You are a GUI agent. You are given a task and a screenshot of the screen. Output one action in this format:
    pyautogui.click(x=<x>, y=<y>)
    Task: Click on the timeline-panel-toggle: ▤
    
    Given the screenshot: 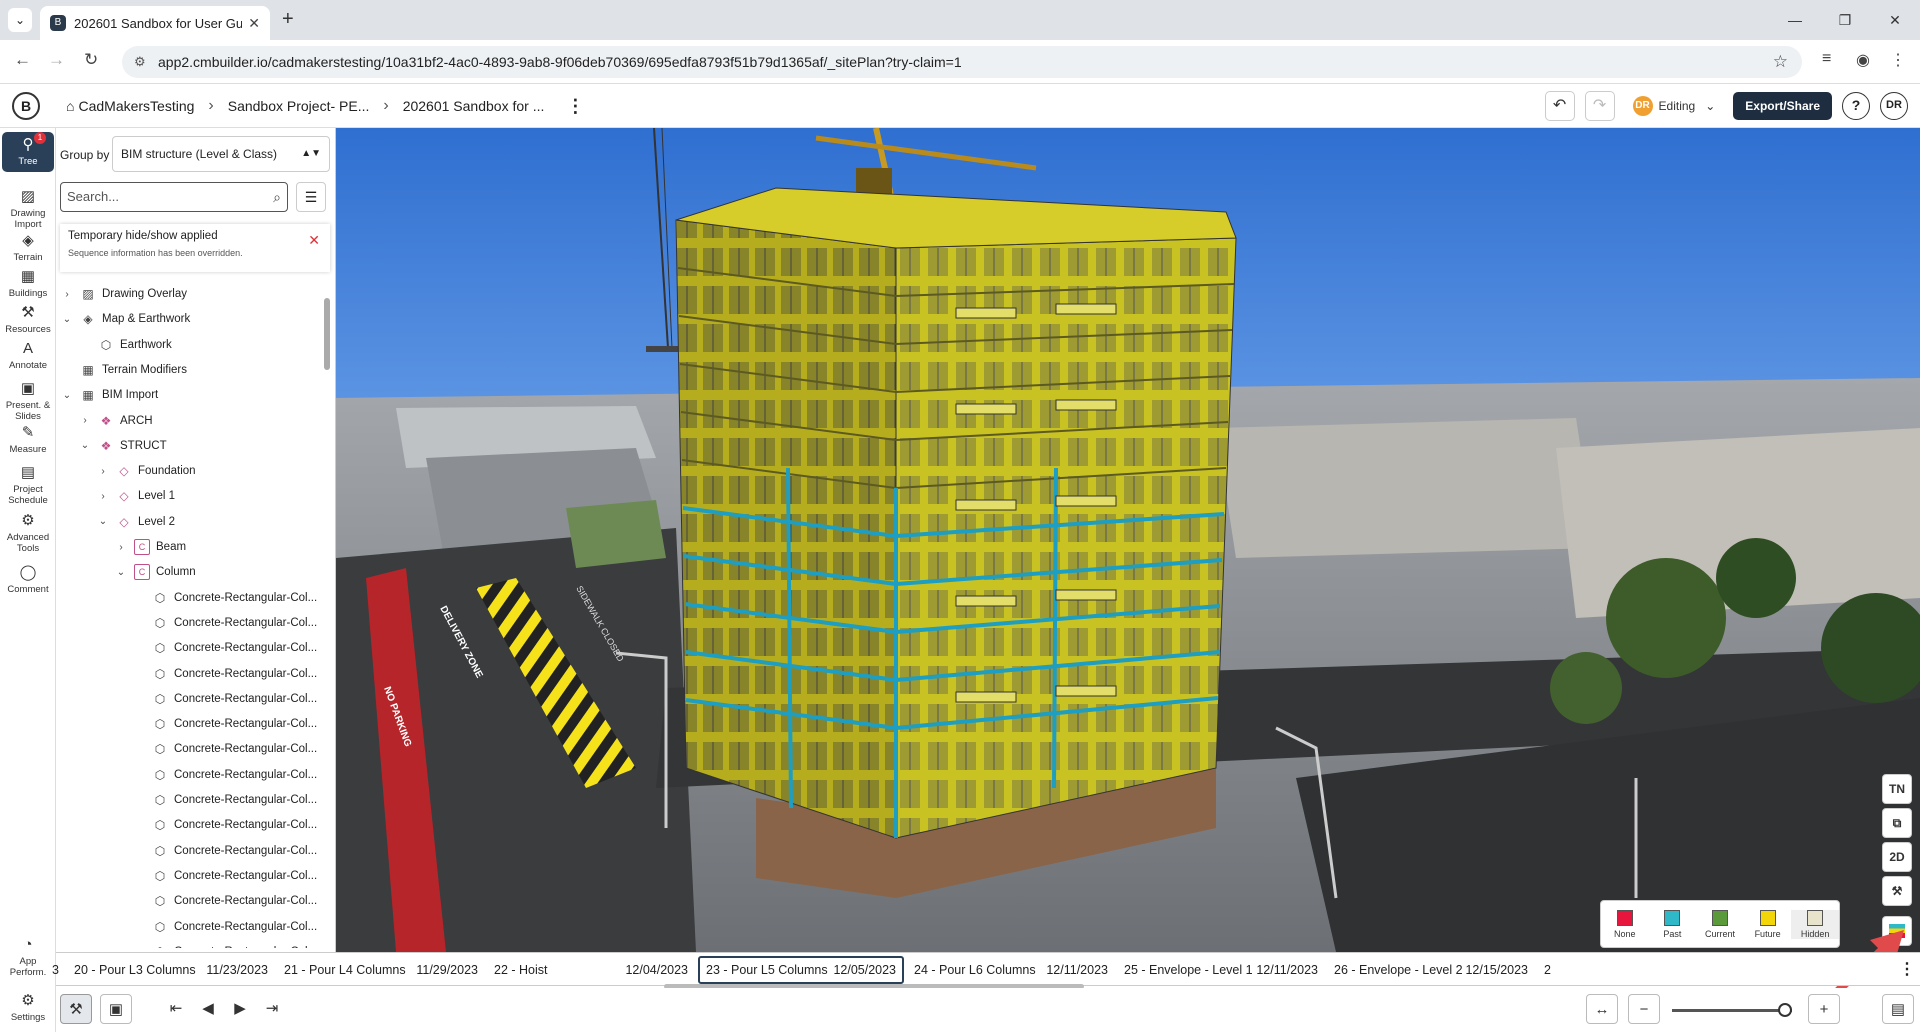 What is the action you would take?
    pyautogui.click(x=1898, y=1009)
    